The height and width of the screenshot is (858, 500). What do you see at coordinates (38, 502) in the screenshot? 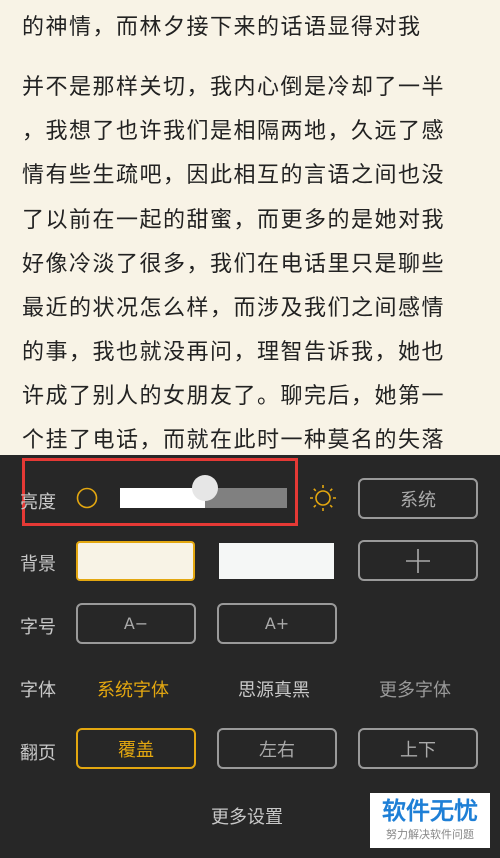
I see `brightness-label: 亮度` at bounding box center [38, 502].